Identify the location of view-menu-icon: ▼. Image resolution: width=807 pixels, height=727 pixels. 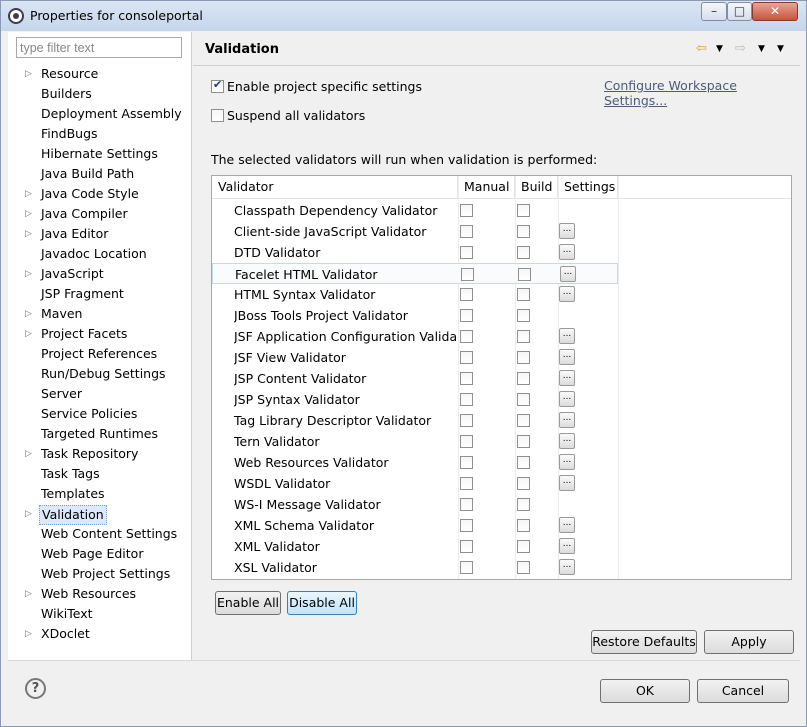
(780, 49).